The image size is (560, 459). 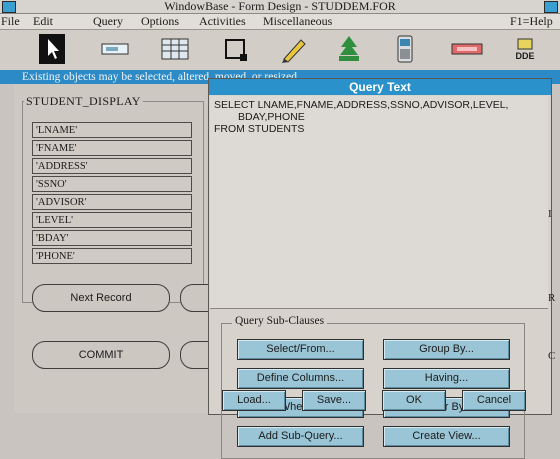 I want to click on tree-tool, so click(x=349, y=49).